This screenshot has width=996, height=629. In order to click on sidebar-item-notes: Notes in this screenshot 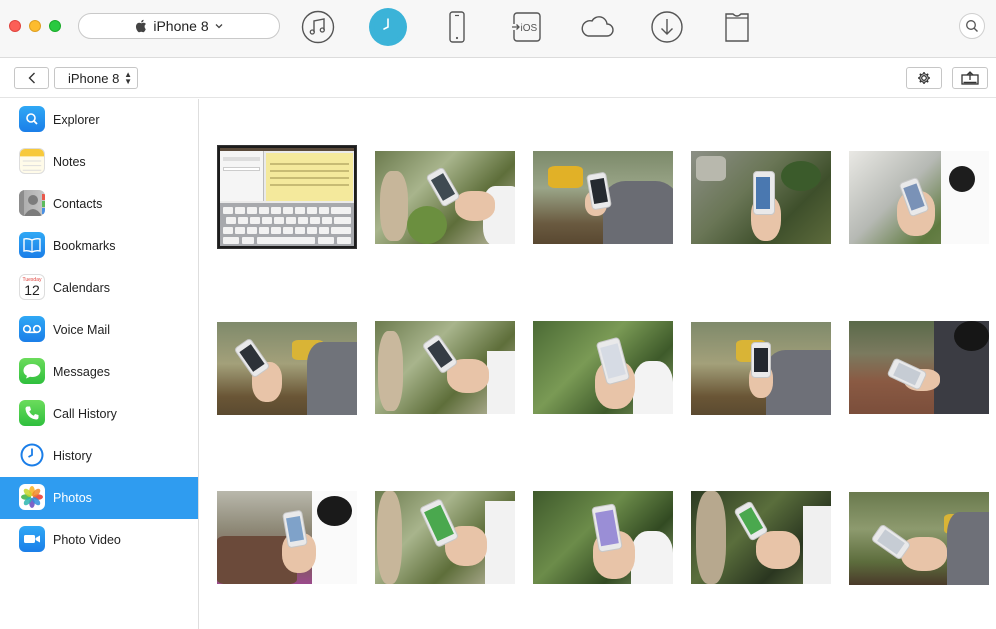, I will do `click(99, 162)`.